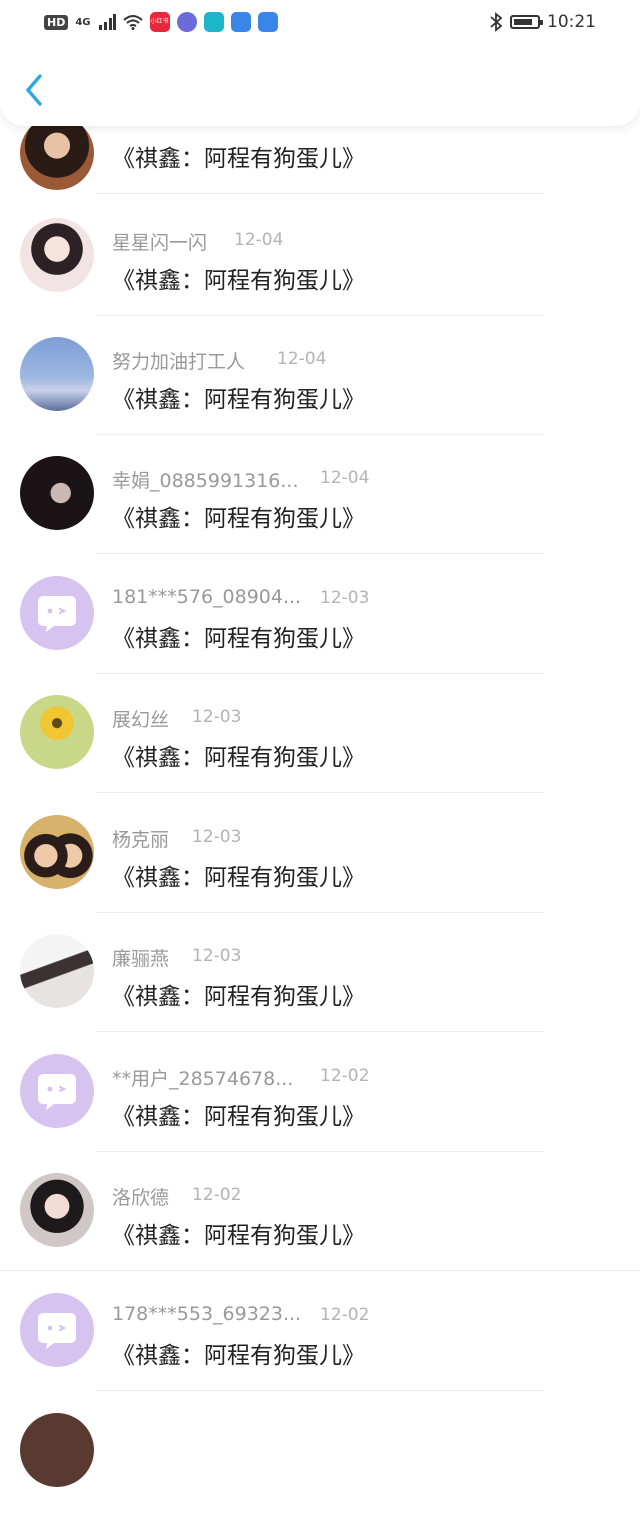 This screenshot has height=1516, width=640. I want to click on user-name: 星星闪一闪, so click(159, 241).